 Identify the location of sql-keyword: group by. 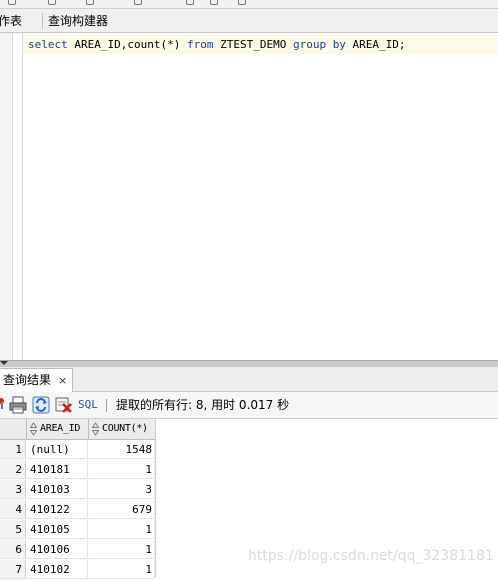
(319, 44).